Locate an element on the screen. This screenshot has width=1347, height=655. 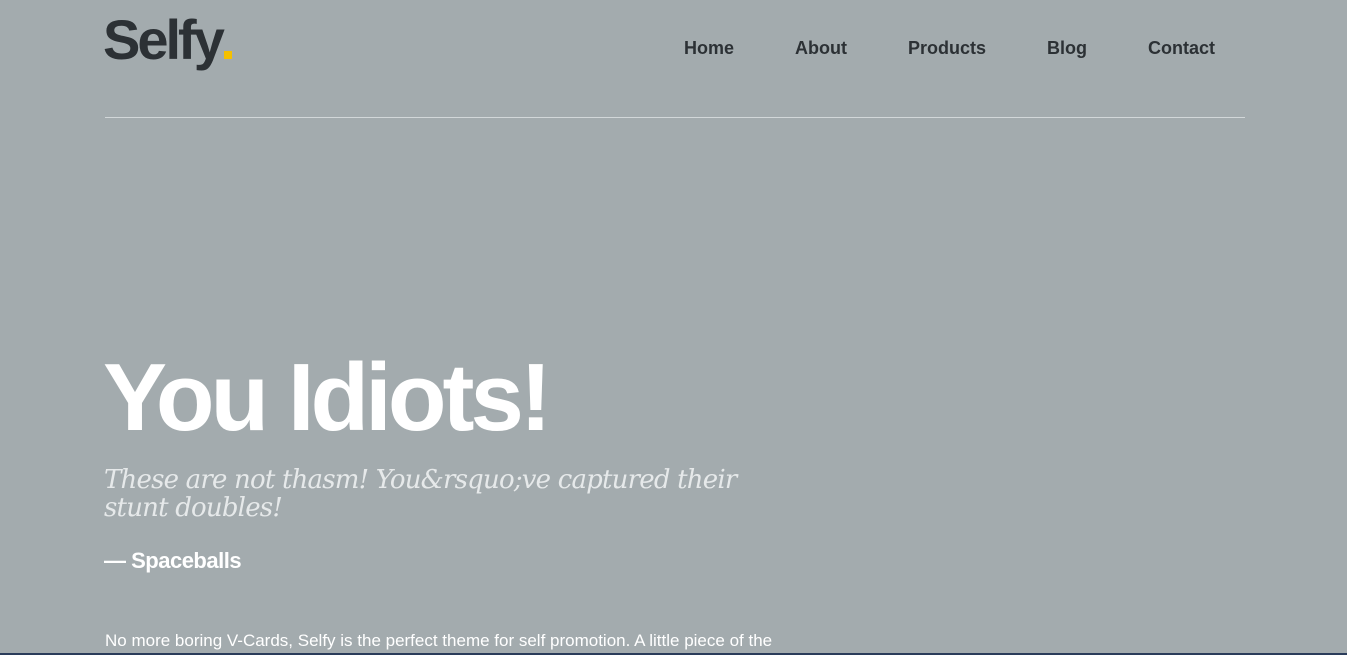
nav-link-contact: Contact is located at coordinates (1181, 48).